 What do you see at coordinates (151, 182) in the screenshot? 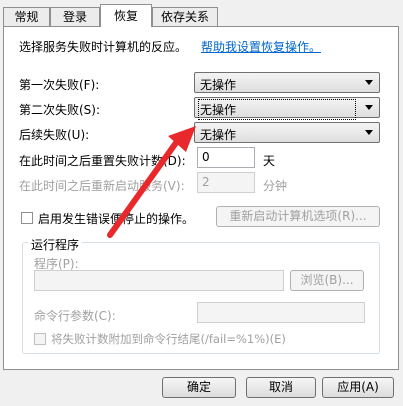
I see `annotation-arrow-icon` at bounding box center [151, 182].